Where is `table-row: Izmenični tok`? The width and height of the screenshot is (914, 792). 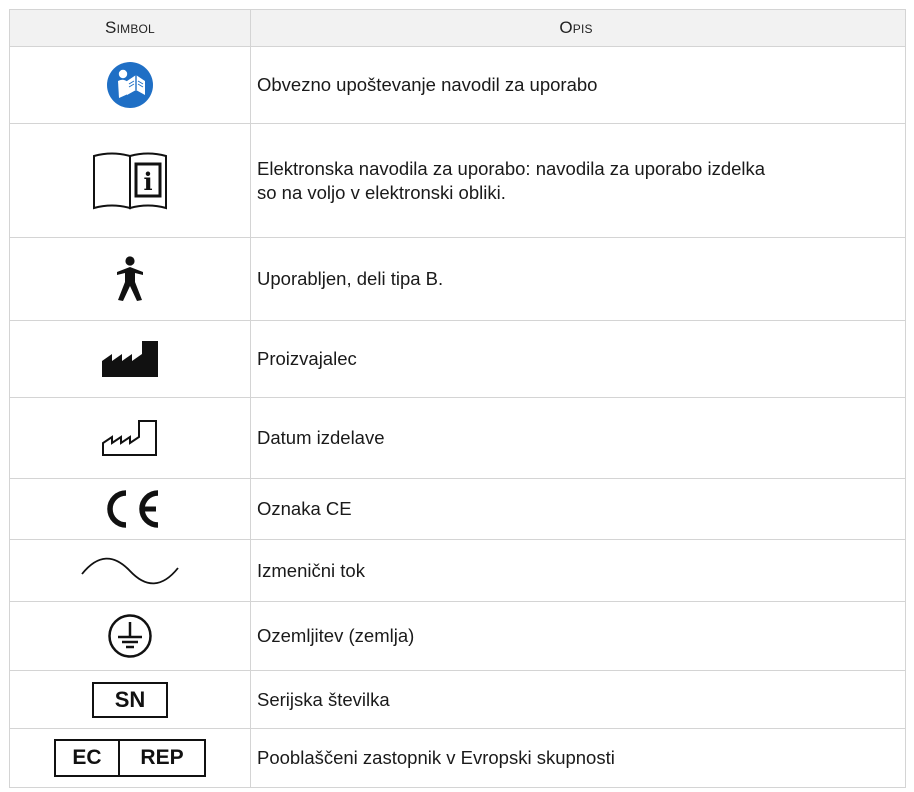
table-row: Izmenični tok is located at coordinates (458, 571).